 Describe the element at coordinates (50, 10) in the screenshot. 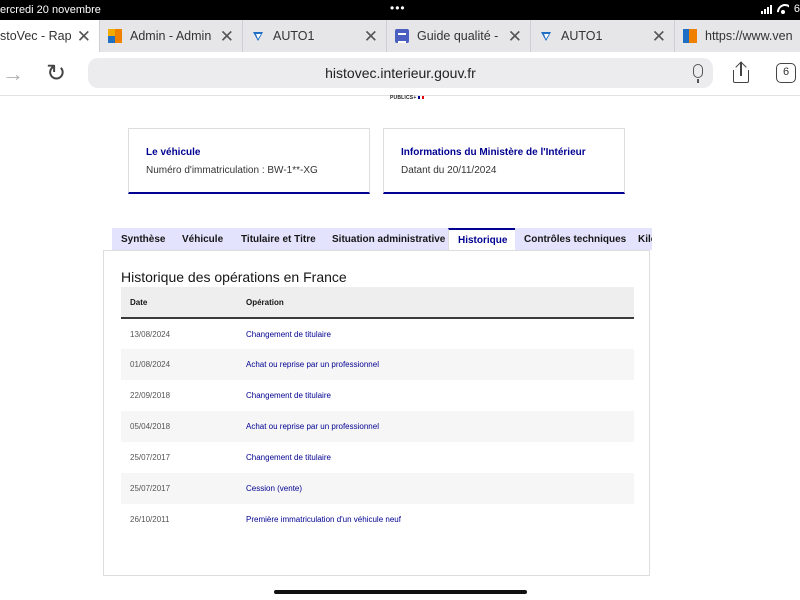

I see `status-datetime: ercredi 20 novembre` at that location.